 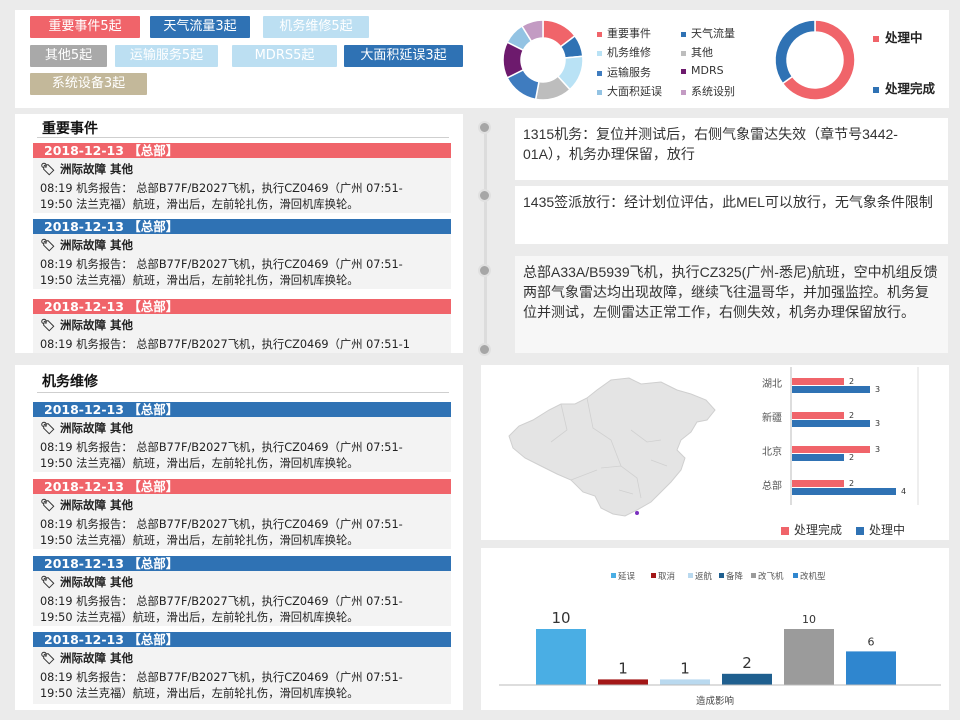 What do you see at coordinates (720, 639) in the screenshot?
I see `impact-bar-chart: 延误 取消 返航 备降 改飞机 改机型 10 1 1 2 10 6 造成影响` at bounding box center [720, 639].